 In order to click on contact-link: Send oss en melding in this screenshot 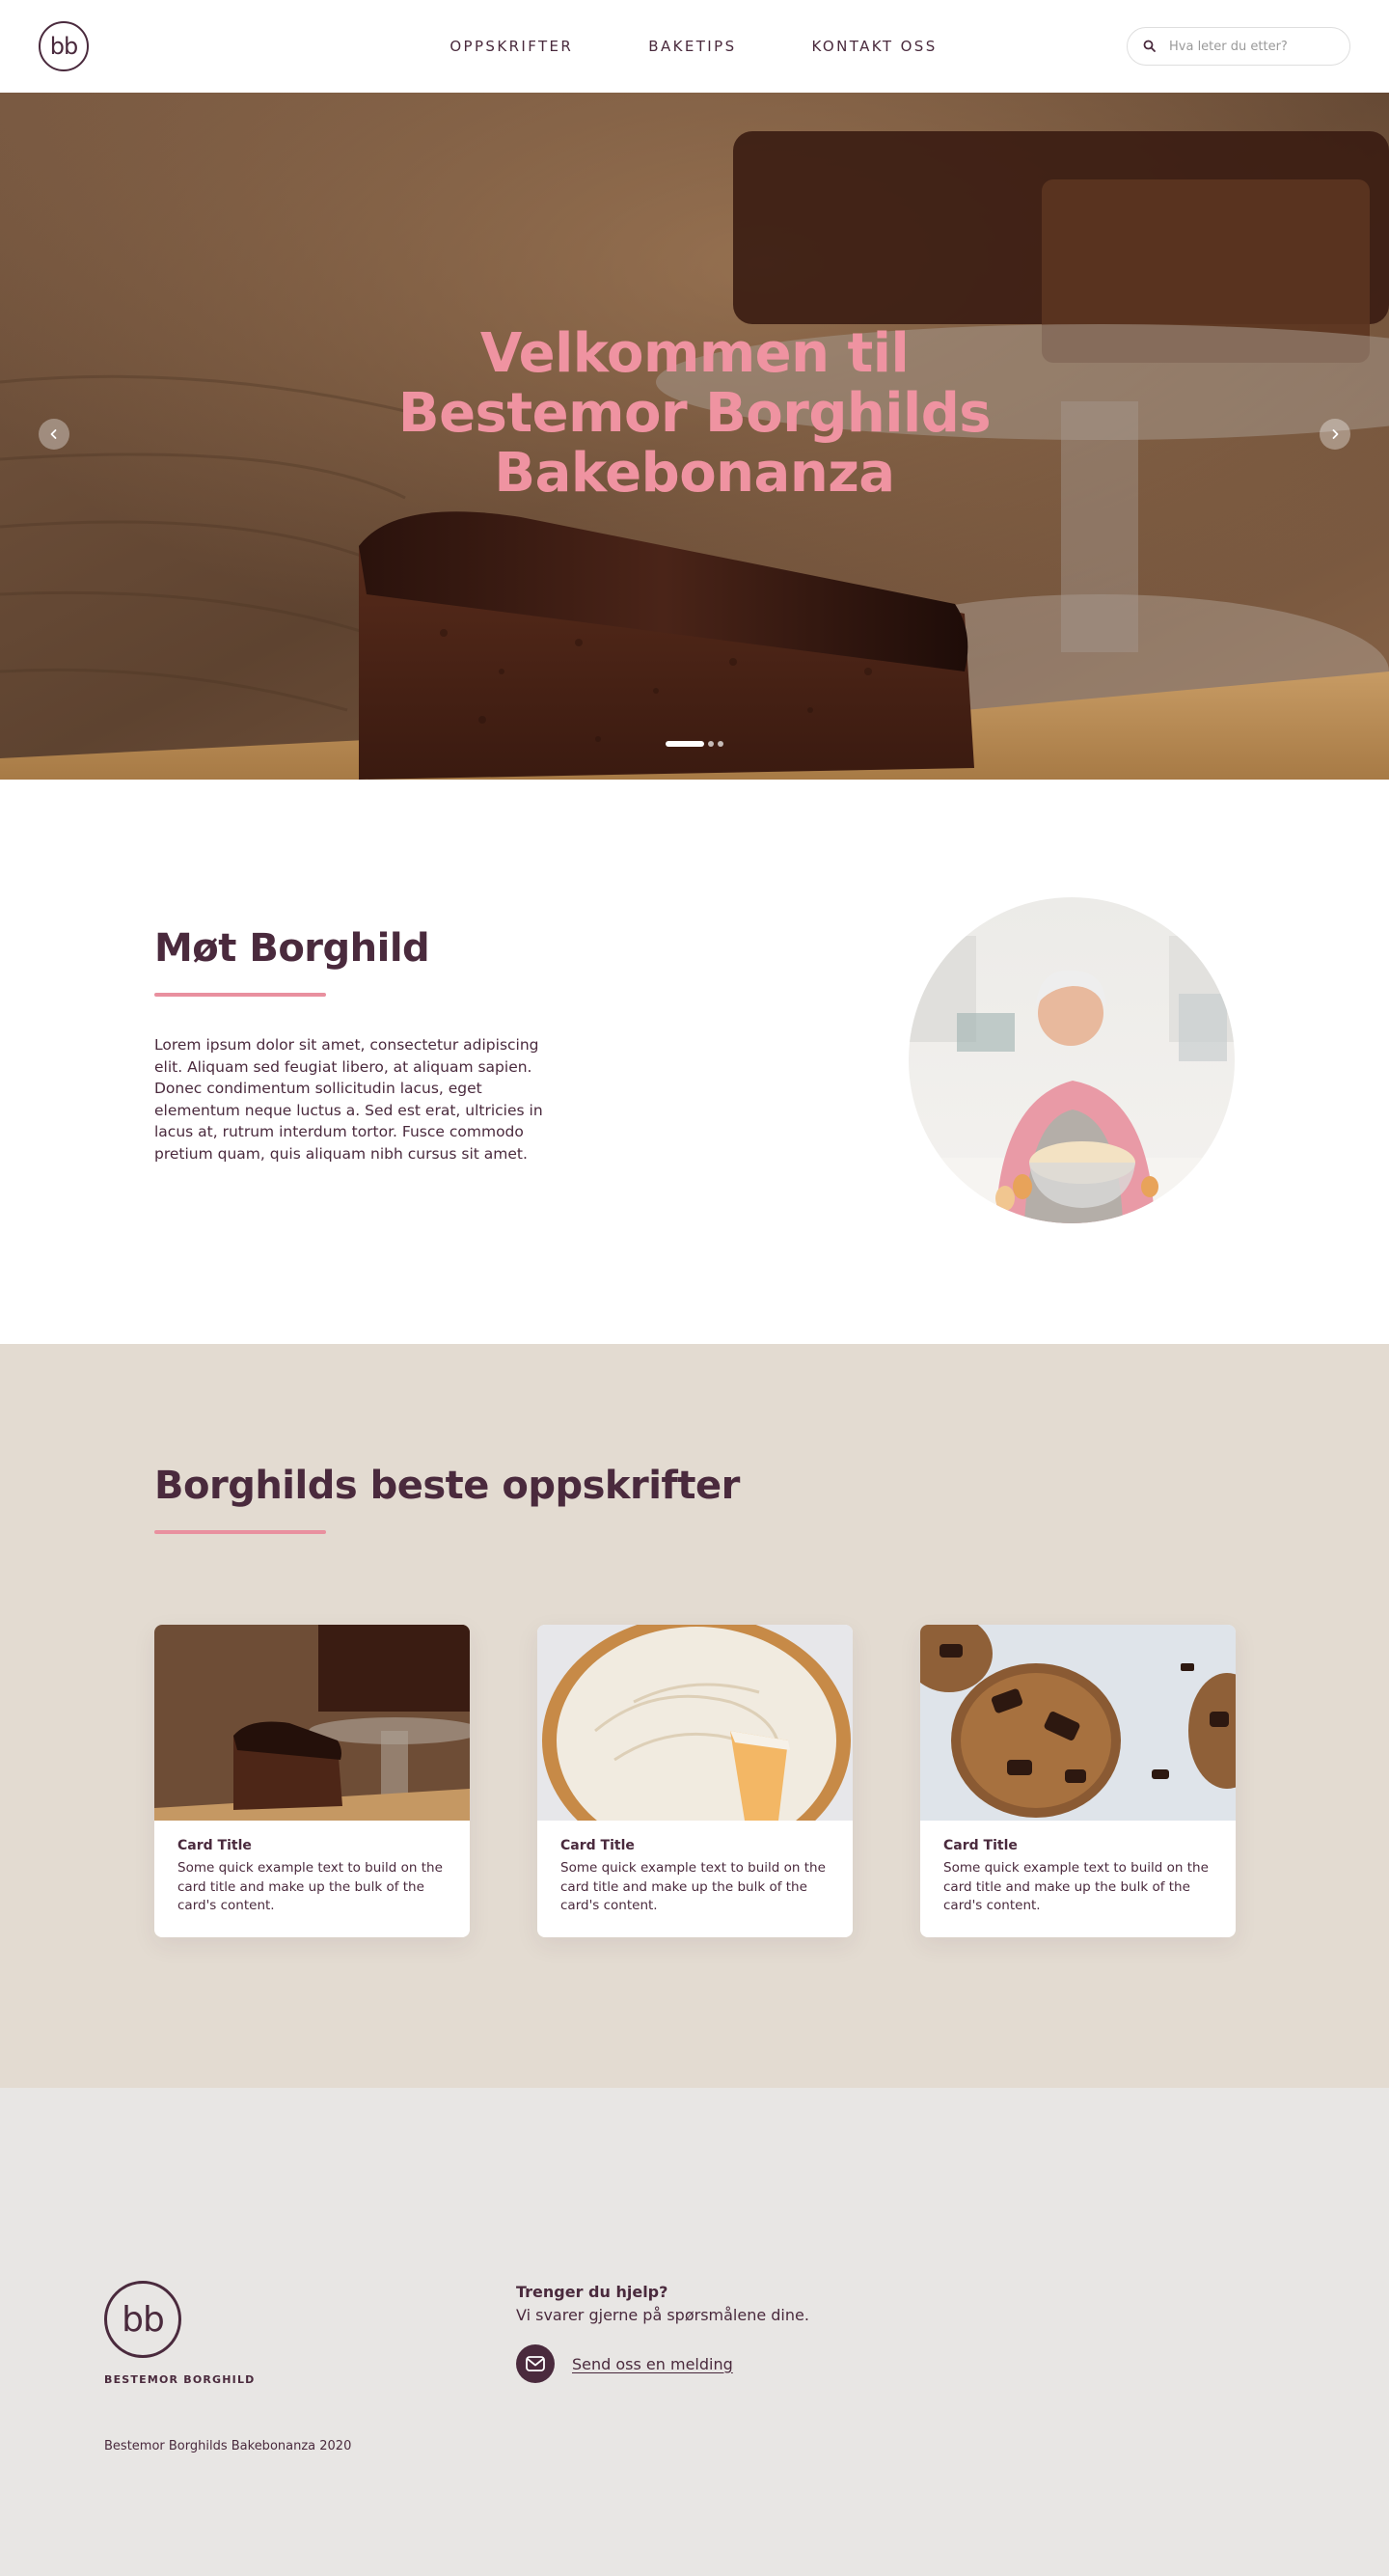, I will do `click(624, 2363)`.